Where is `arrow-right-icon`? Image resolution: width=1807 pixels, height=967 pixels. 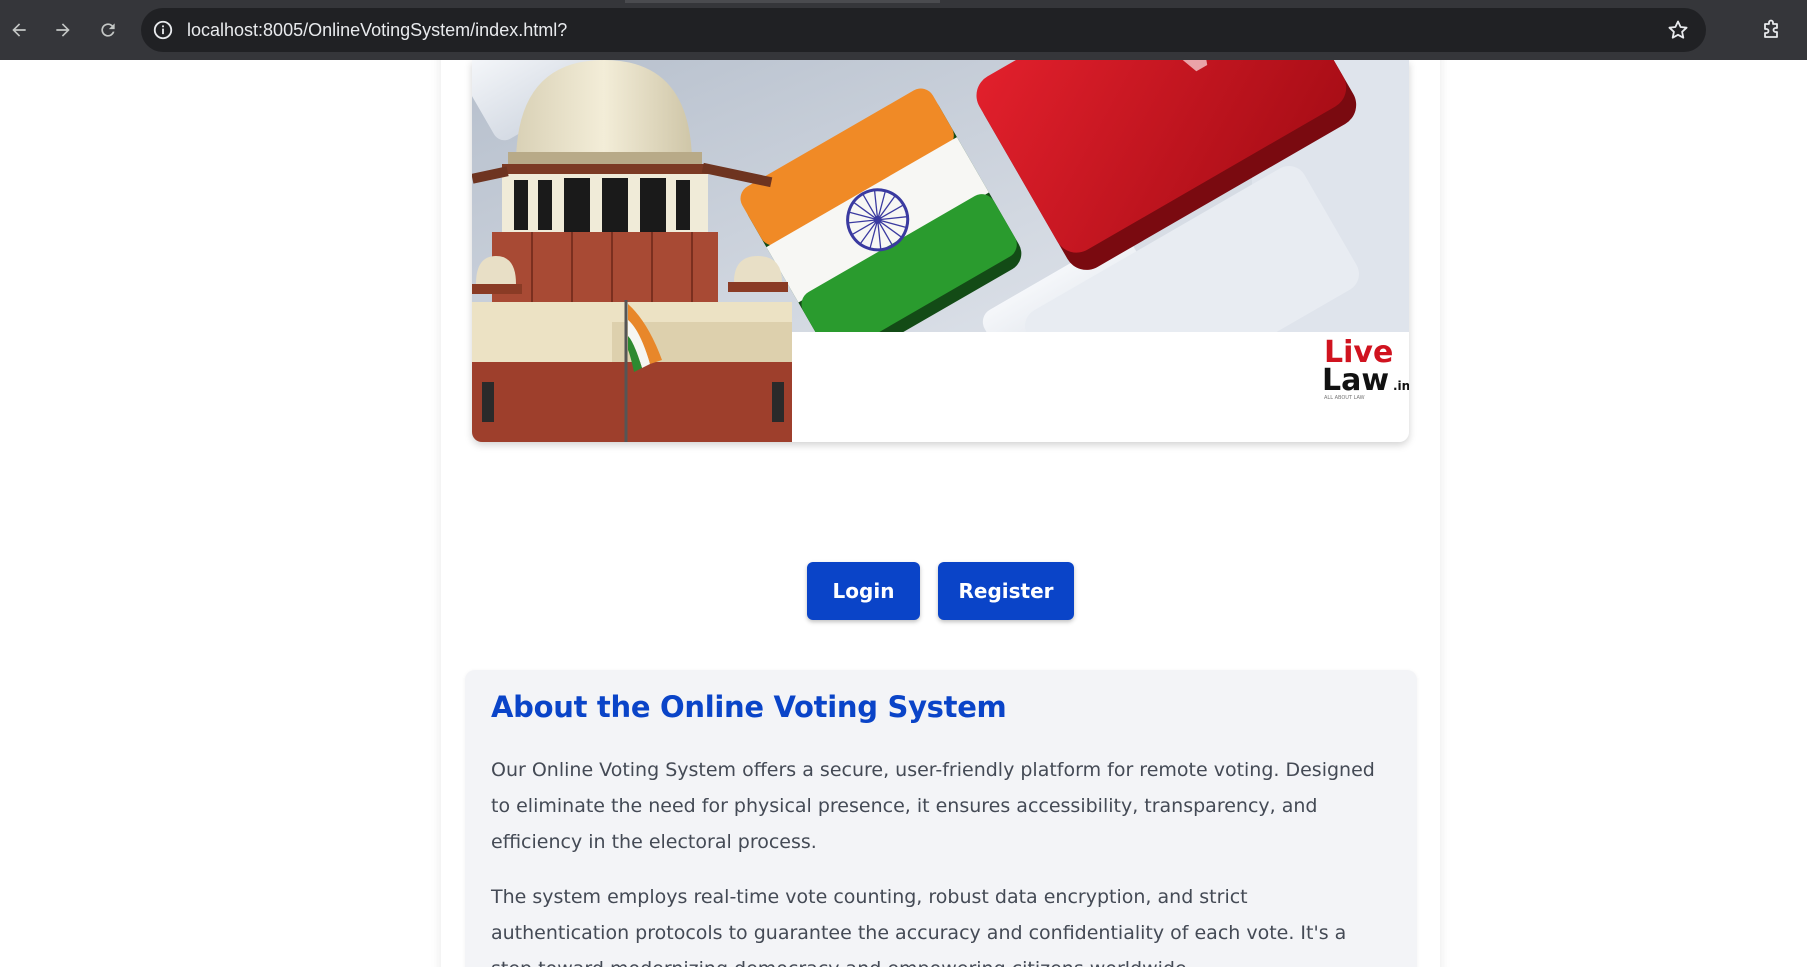 arrow-right-icon is located at coordinates (63, 30).